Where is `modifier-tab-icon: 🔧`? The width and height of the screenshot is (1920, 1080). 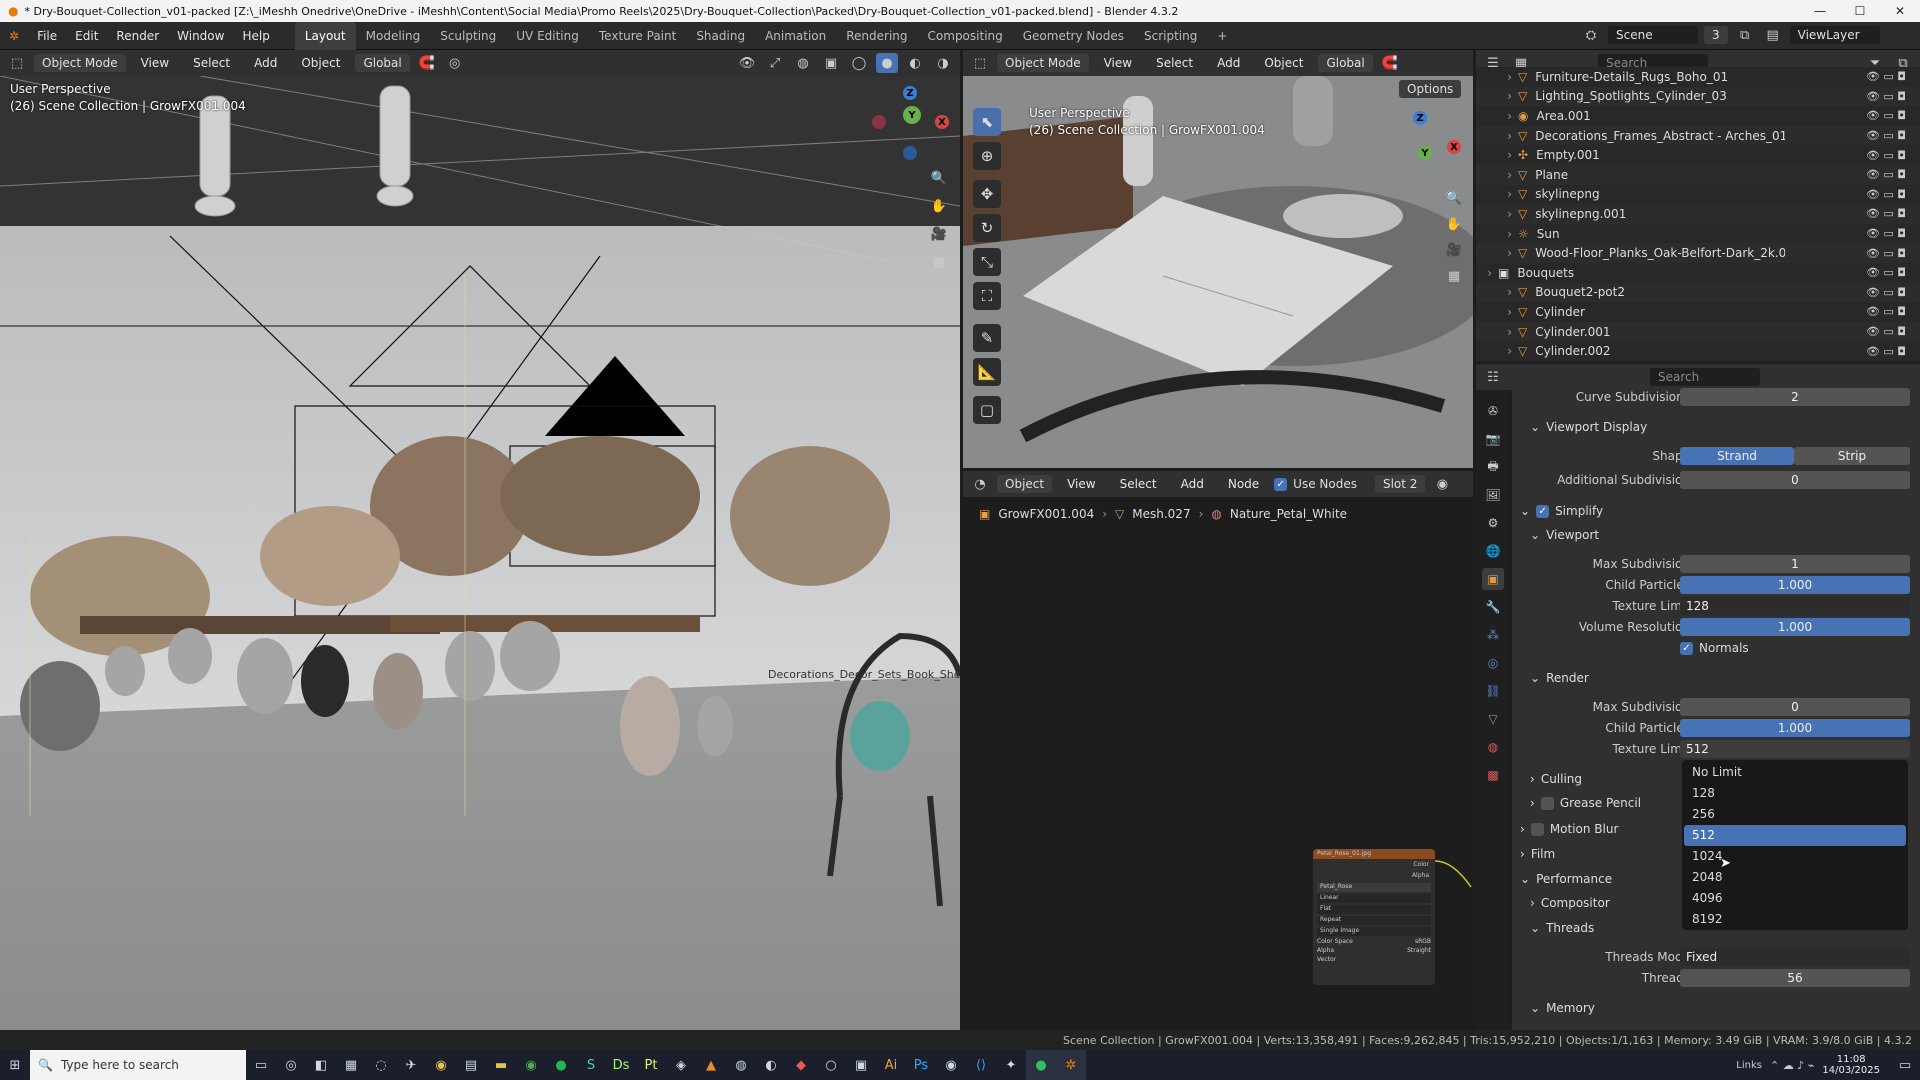 modifier-tab-icon: 🔧 is located at coordinates (1493, 607).